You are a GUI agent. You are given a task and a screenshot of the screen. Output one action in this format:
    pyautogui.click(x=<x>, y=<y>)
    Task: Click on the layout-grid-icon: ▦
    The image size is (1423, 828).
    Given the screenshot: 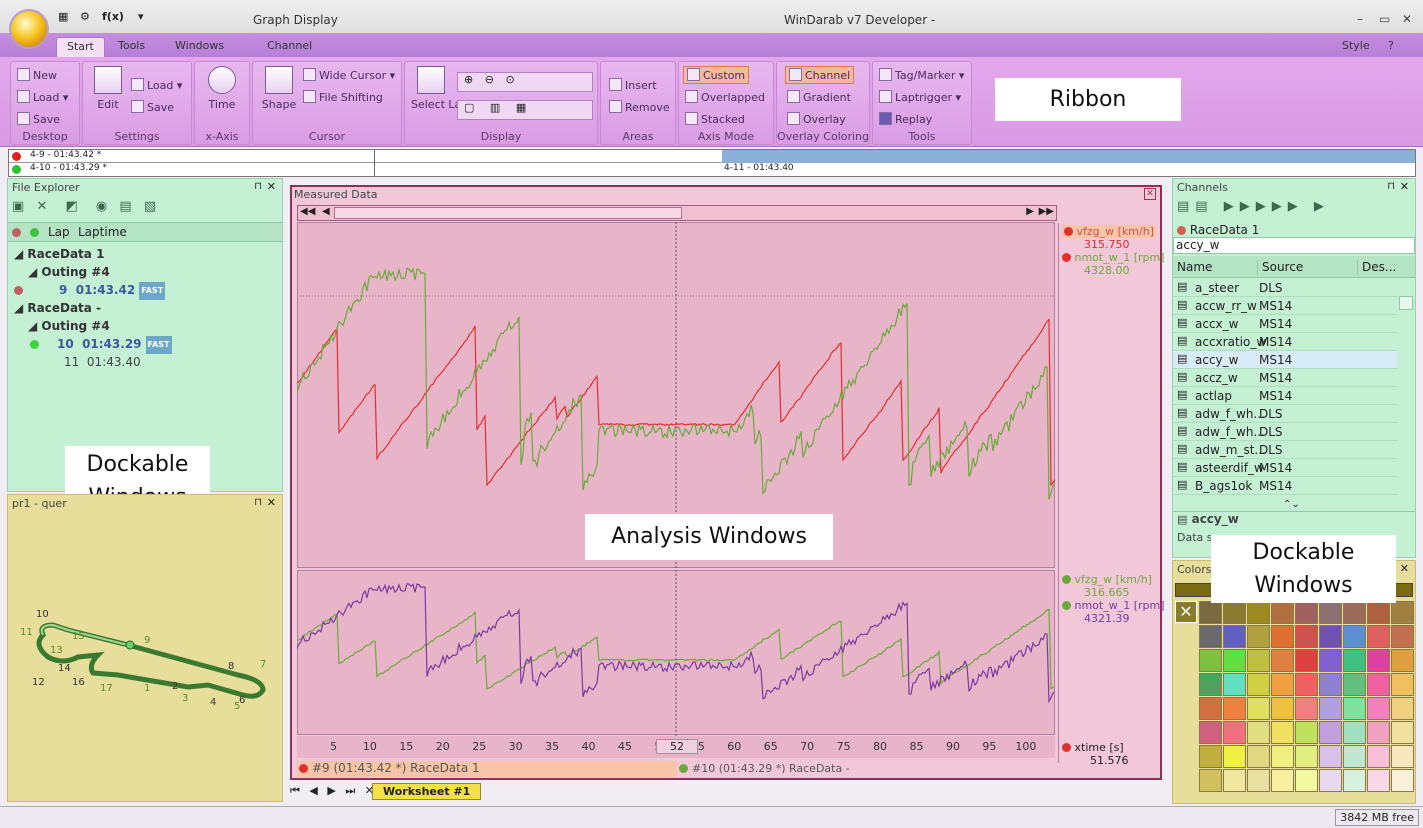 What is the action you would take?
    pyautogui.click(x=521, y=107)
    